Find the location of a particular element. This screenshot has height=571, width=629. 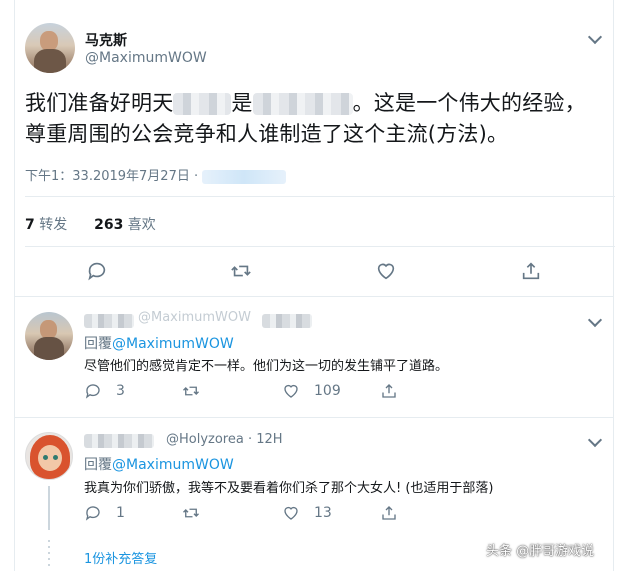

reply-button: 1 is located at coordinates (104, 513).